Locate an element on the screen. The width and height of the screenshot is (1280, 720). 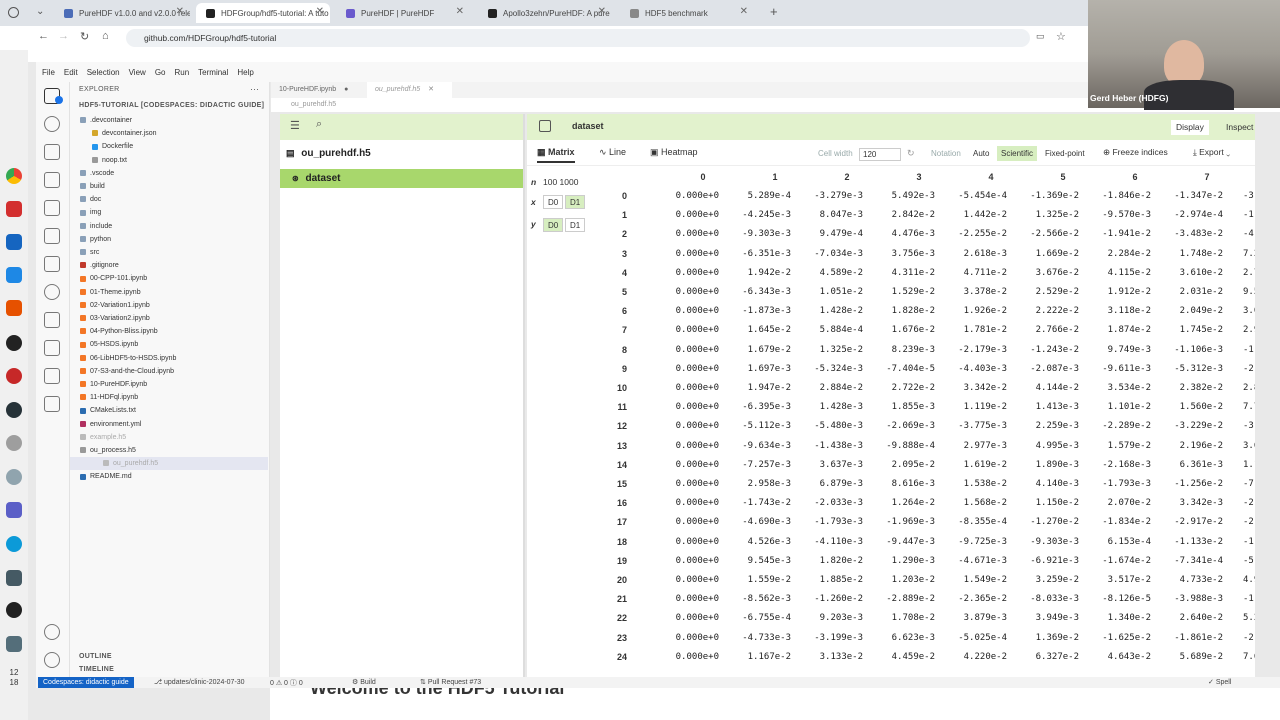
close-tab-icon: ✕ is located at coordinates (431, 89).